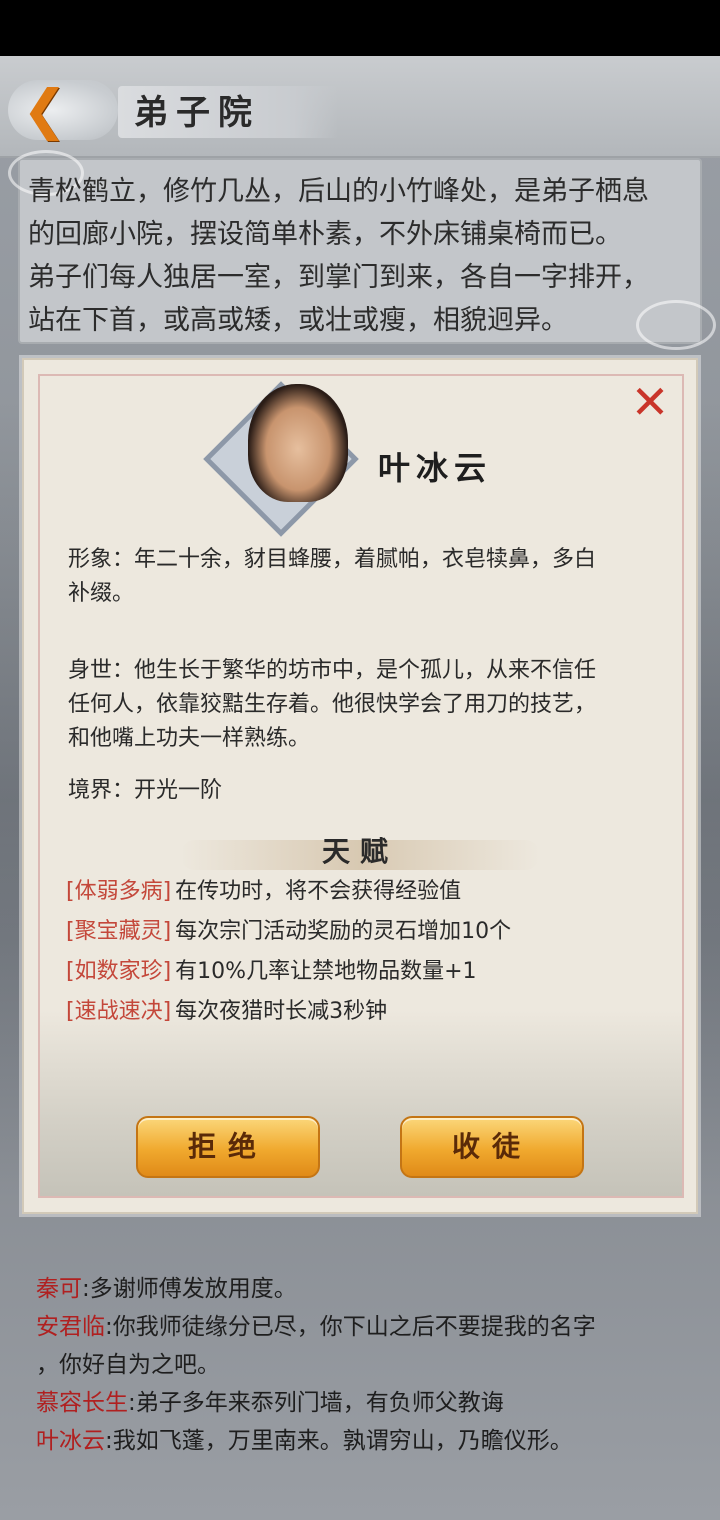  Describe the element at coordinates (316, 1403) in the screenshot. I see `chat-message: :弟子多年来忝列门墙，有负师父教诲` at that location.